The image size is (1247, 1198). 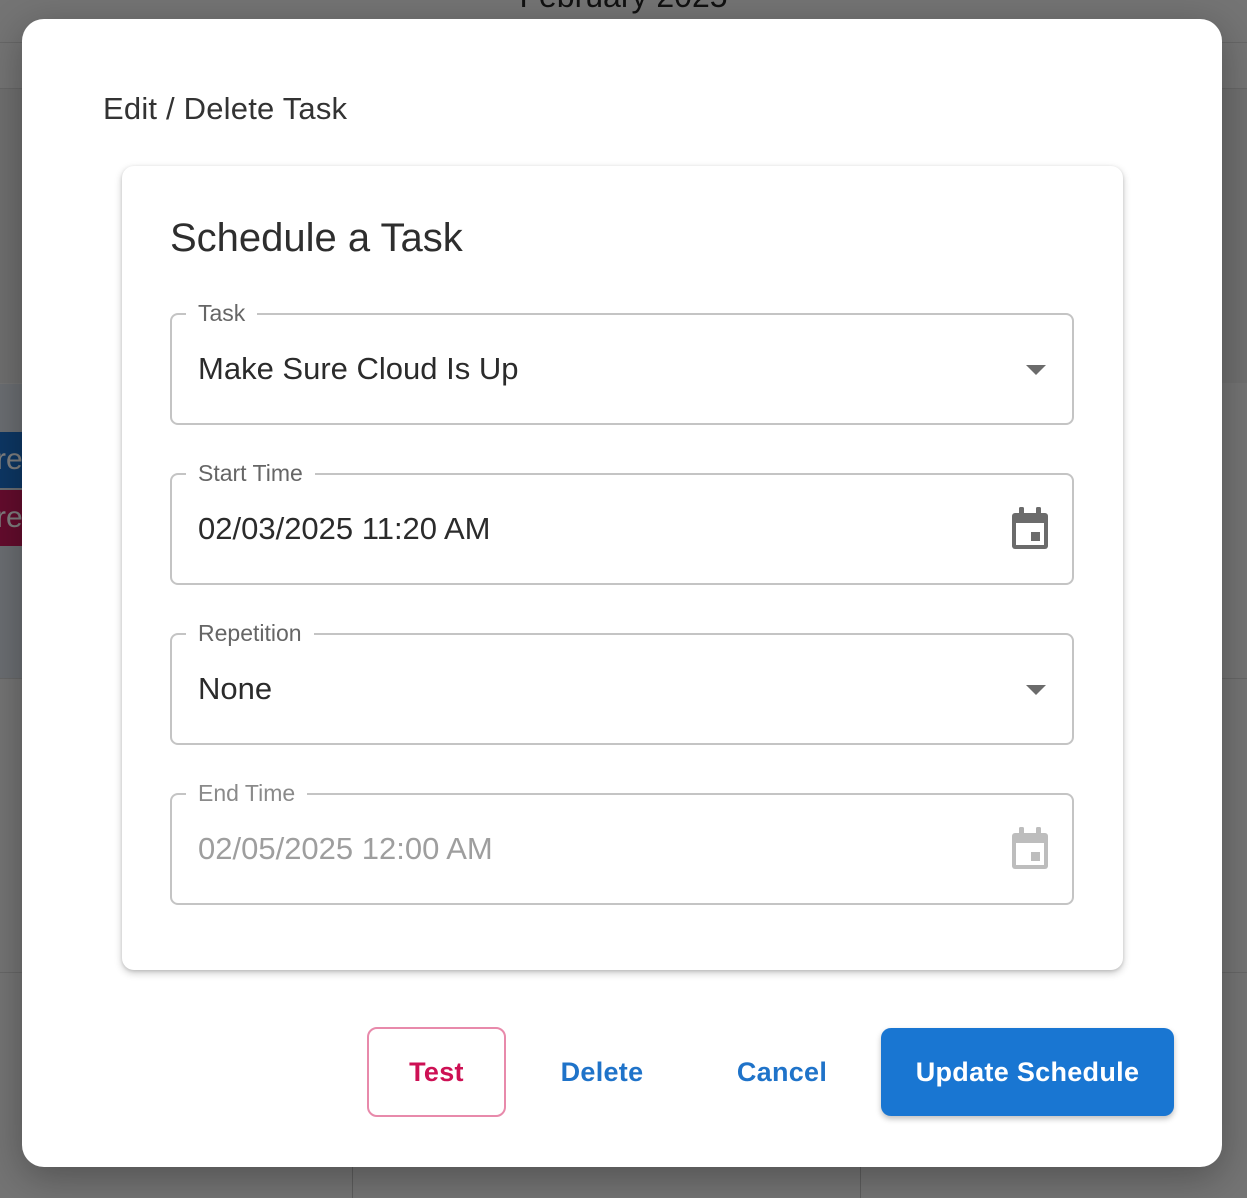 I want to click on end-time-field: End Time 02/05/2025 12:00 AM, so click(x=622, y=842).